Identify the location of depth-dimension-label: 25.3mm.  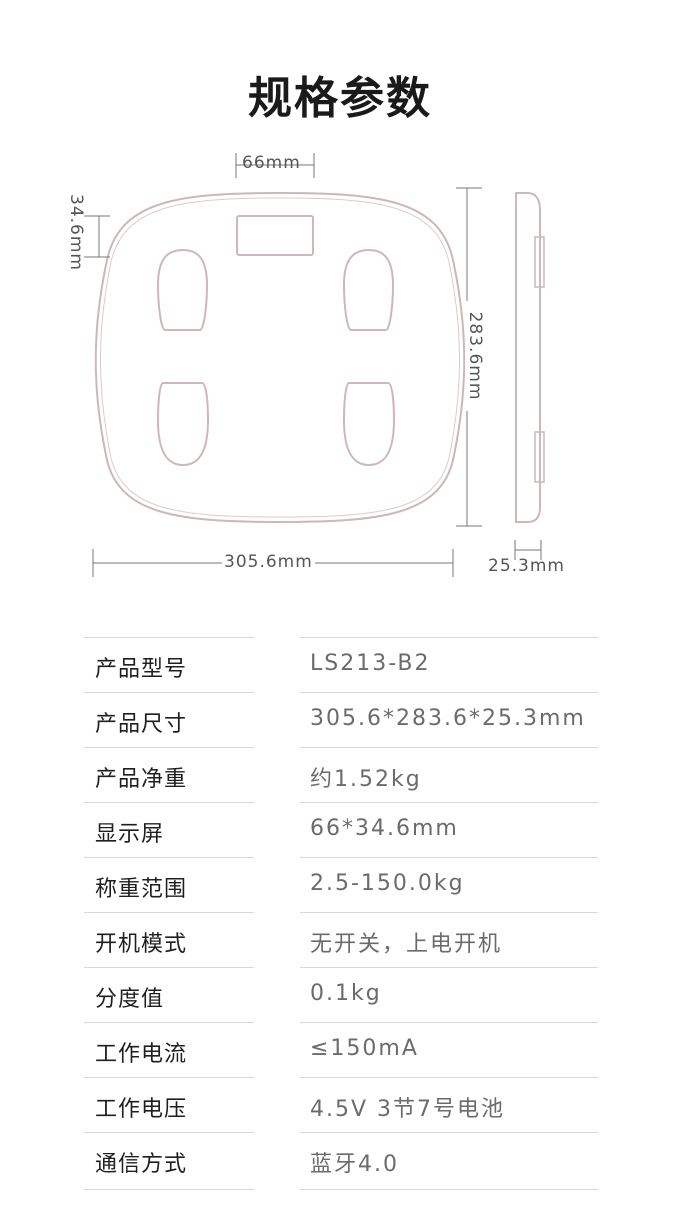
(526, 566).